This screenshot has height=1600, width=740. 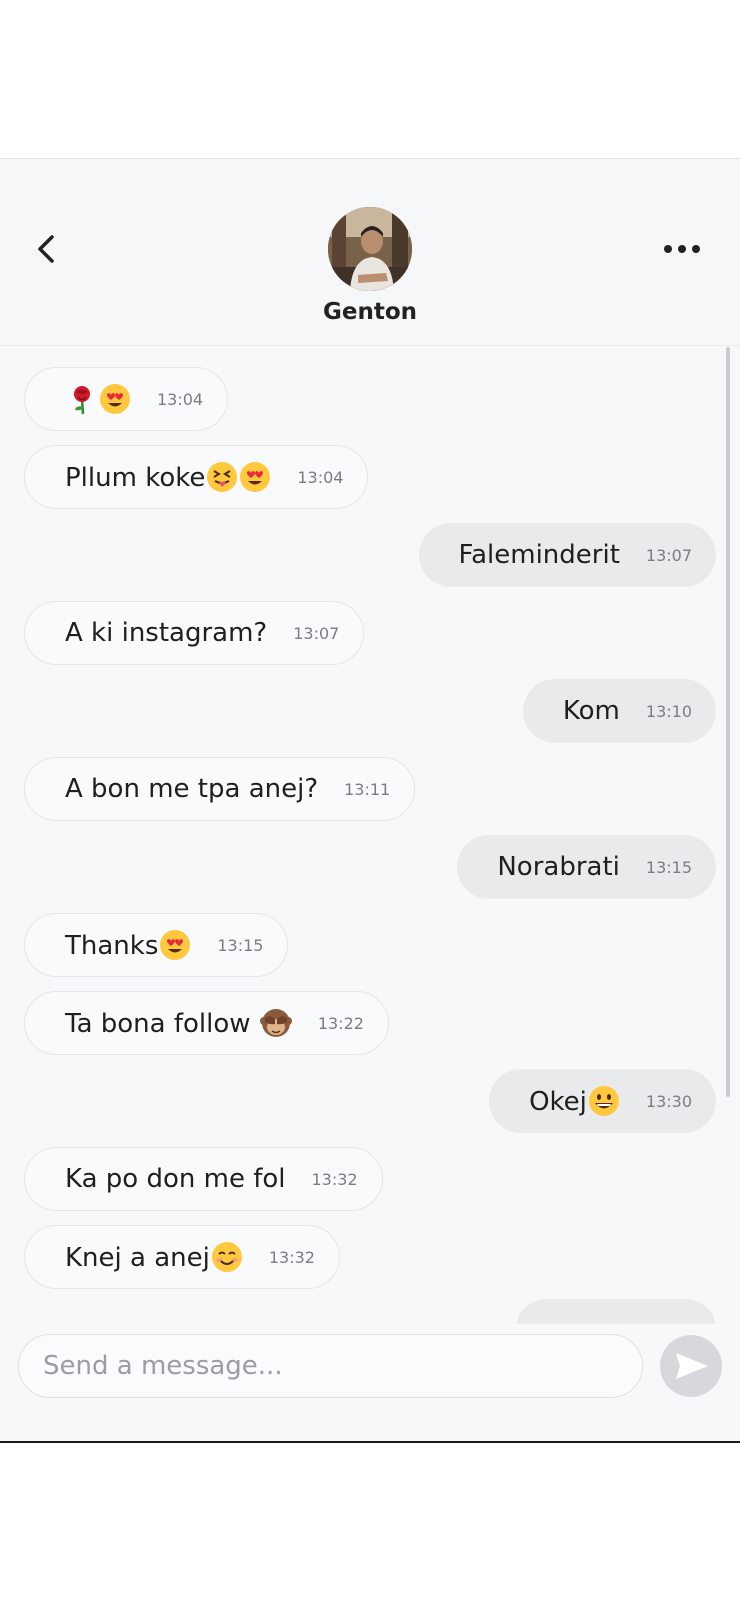 I want to click on message-text: Ka po don me fol, so click(x=175, y=1179).